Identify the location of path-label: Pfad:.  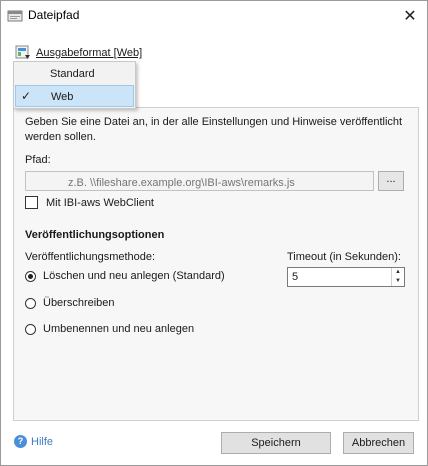
(38, 160).